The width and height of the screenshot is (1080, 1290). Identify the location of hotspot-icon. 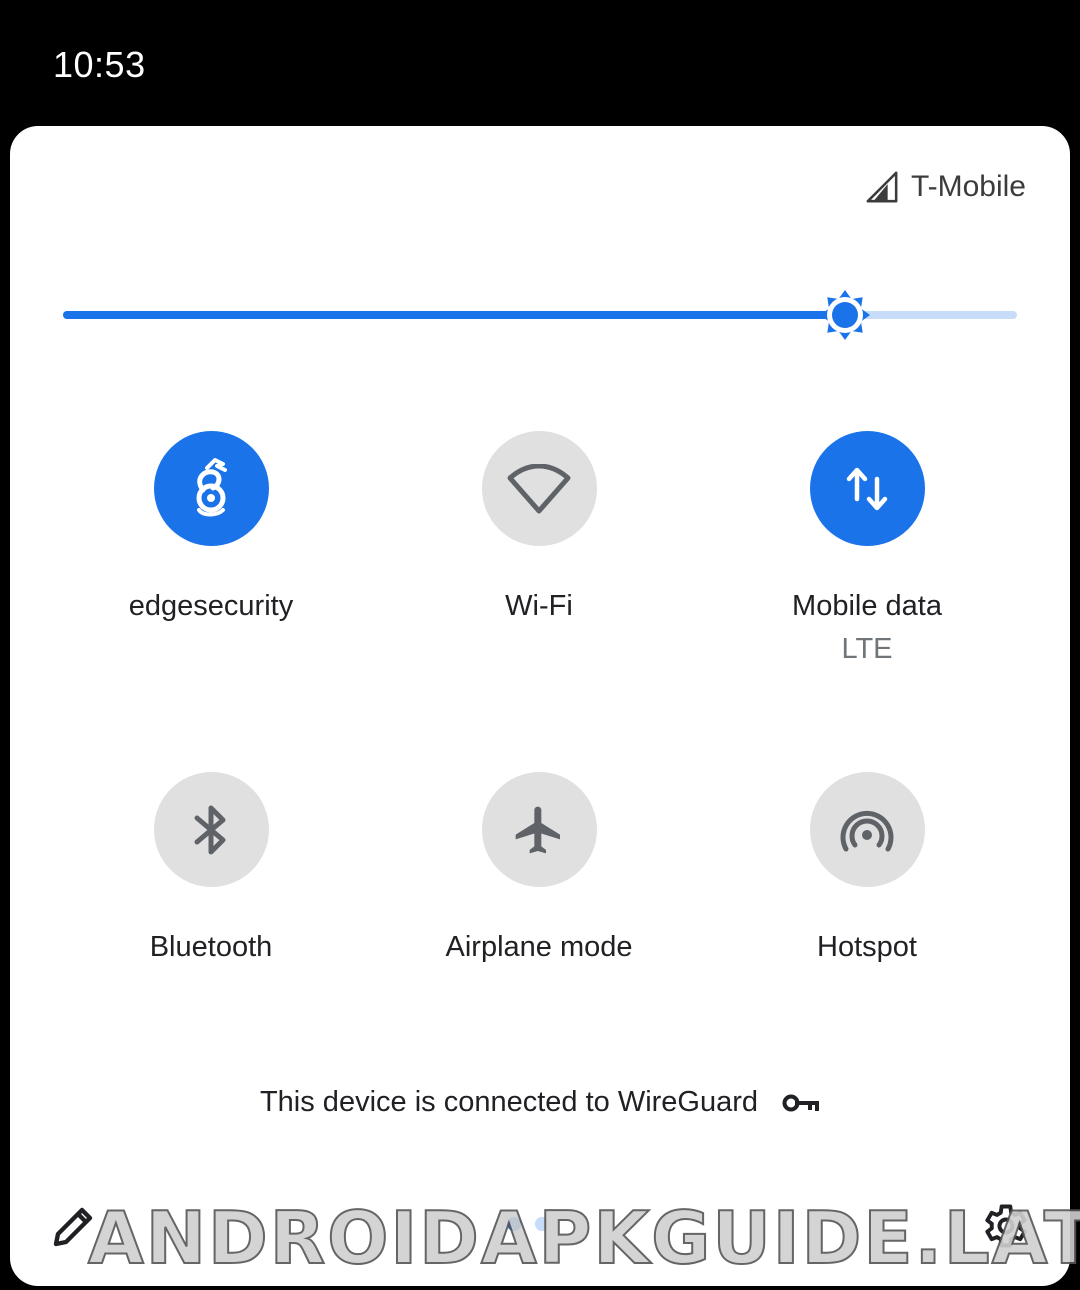
(867, 830).